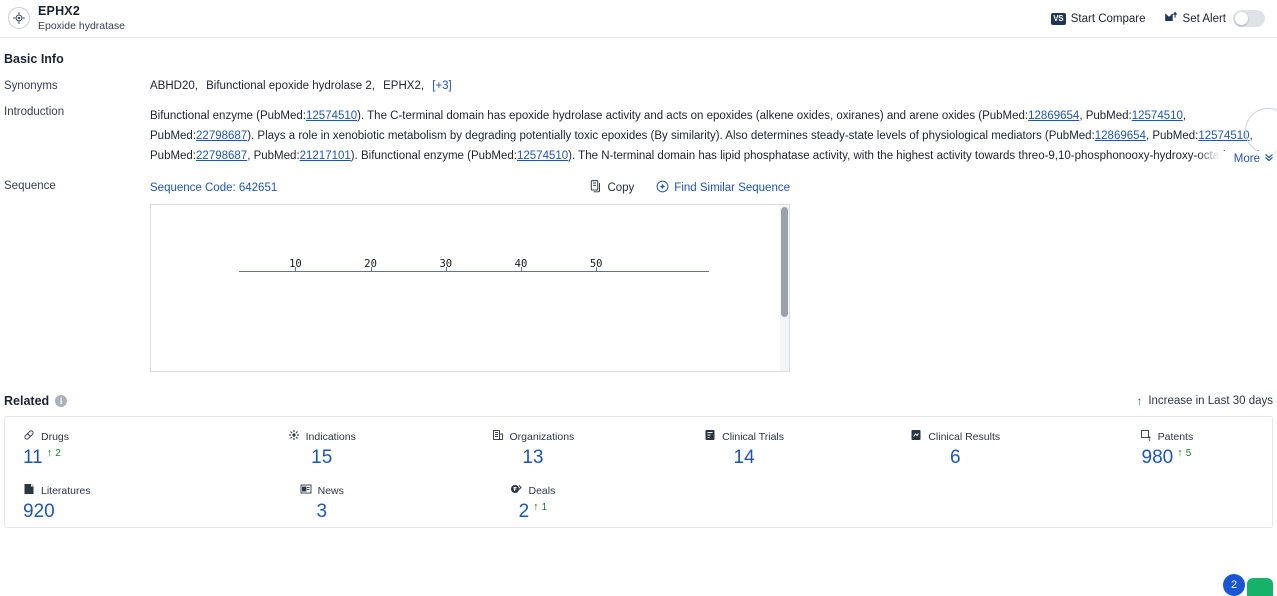 This screenshot has height=596, width=1277. What do you see at coordinates (753, 436) in the screenshot?
I see `stat-label: Clinical Trials` at bounding box center [753, 436].